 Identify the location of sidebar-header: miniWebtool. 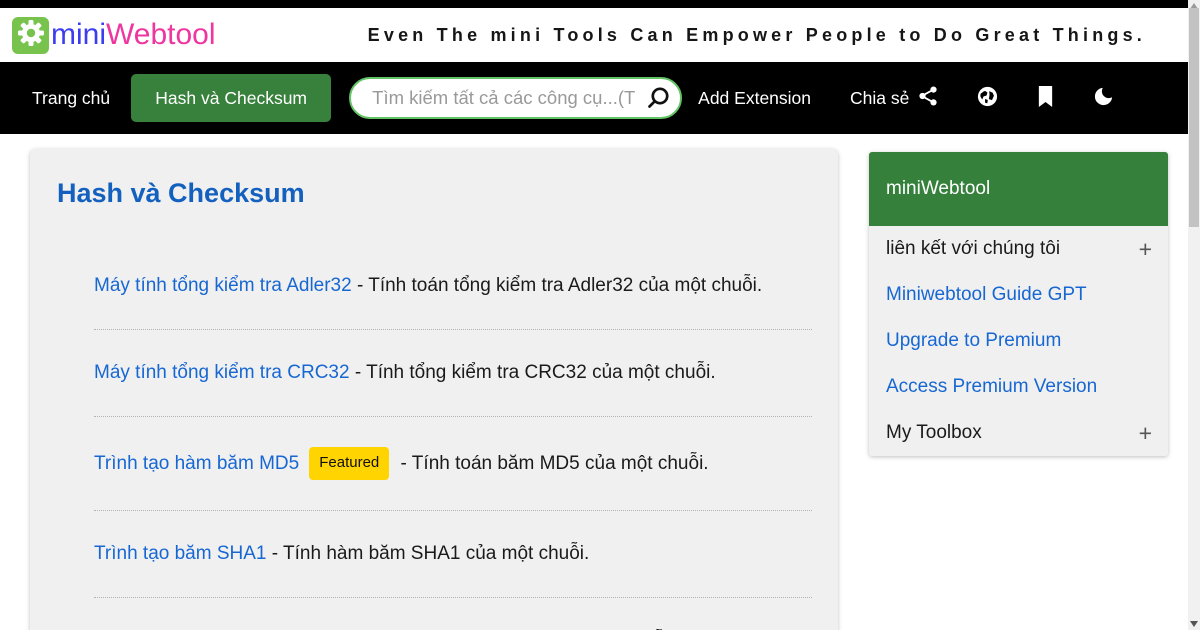
(1018, 189).